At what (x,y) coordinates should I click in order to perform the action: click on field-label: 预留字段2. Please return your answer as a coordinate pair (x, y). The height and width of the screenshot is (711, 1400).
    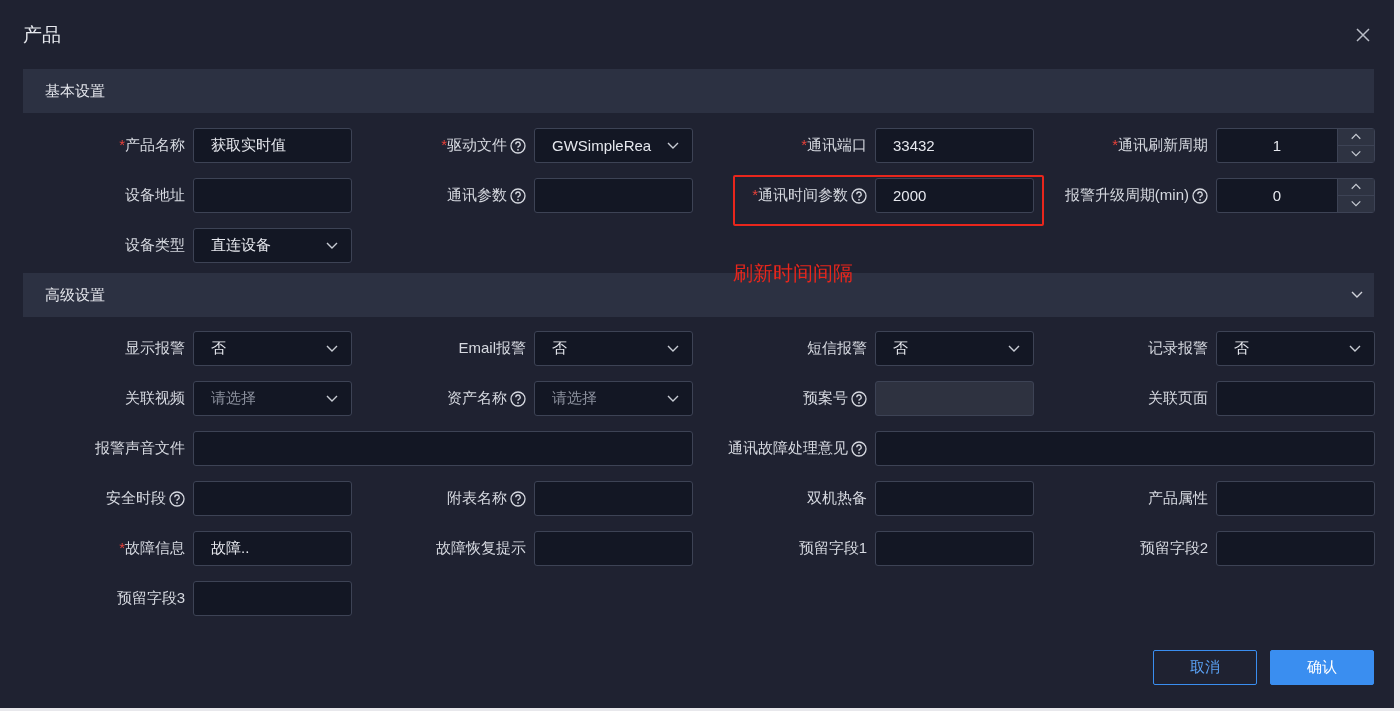
    Looking at the image, I should click on (1173, 548).